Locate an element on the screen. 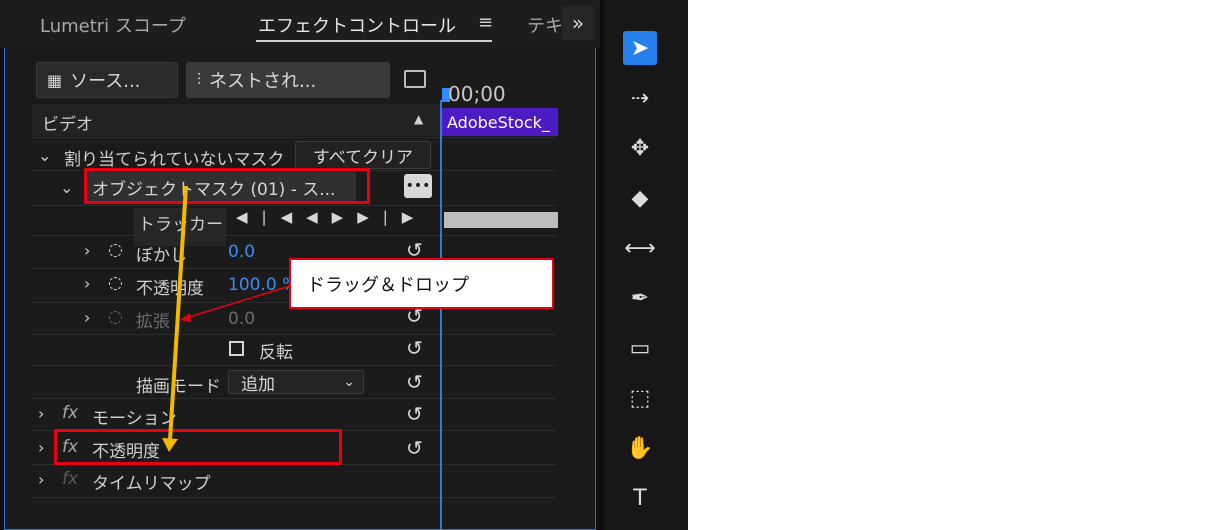  drag-arrow-line is located at coordinates (178, 313).